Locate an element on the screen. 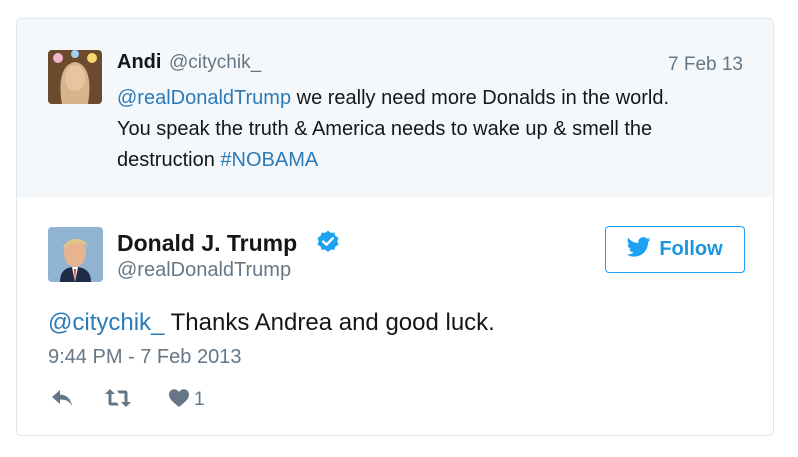  verified-badge-icon is located at coordinates (328, 242).